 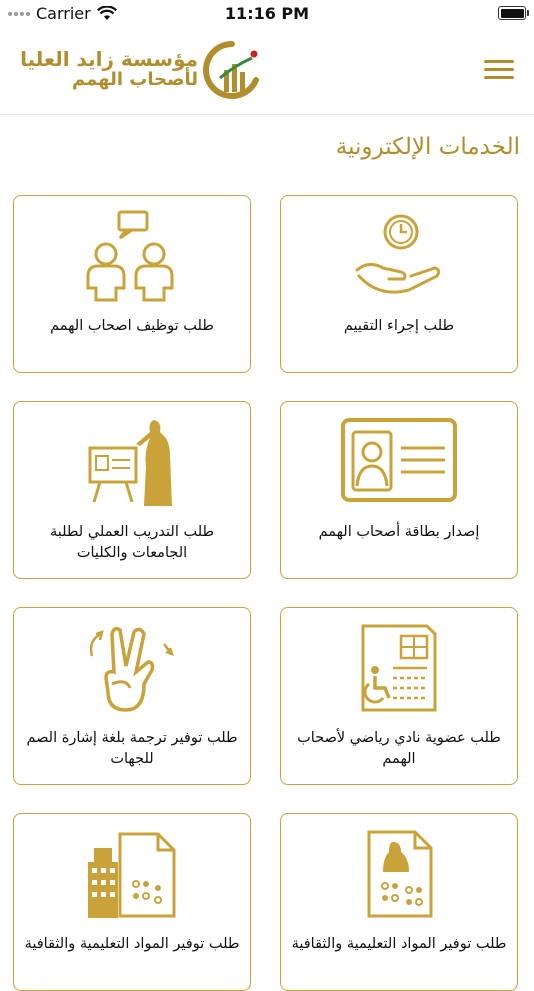 I want to click on id-card-icon, so click(x=399, y=460).